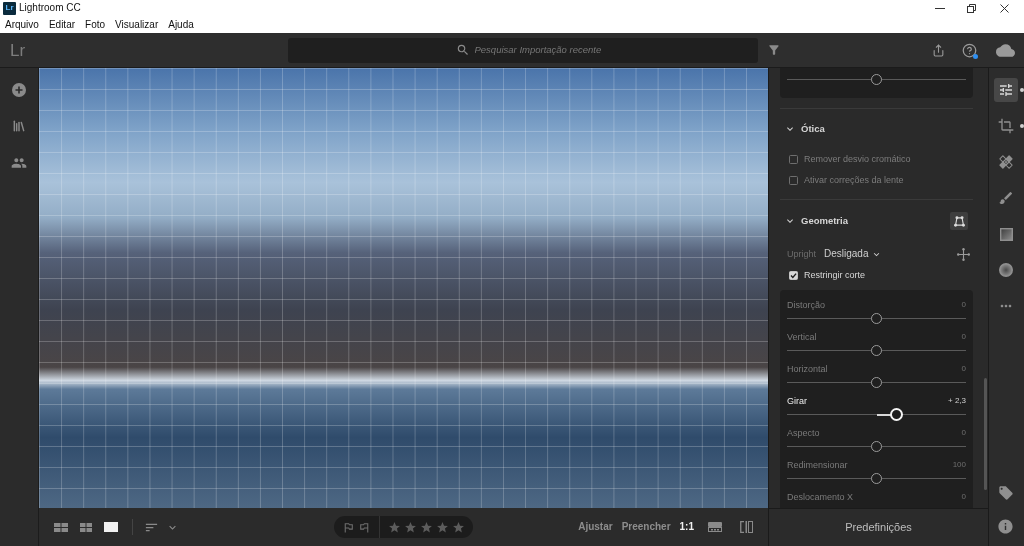 This screenshot has width=1024, height=546. What do you see at coordinates (959, 465) in the screenshot?
I see `slider-value: 100` at bounding box center [959, 465].